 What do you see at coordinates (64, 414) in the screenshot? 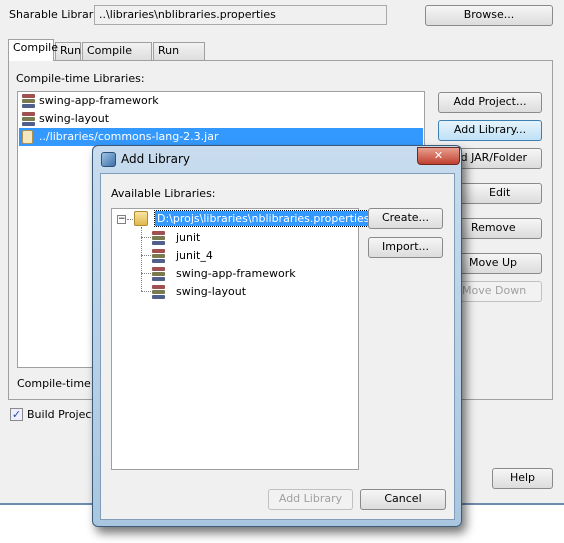
I see `build-projects-label: Build Projects` at bounding box center [64, 414].